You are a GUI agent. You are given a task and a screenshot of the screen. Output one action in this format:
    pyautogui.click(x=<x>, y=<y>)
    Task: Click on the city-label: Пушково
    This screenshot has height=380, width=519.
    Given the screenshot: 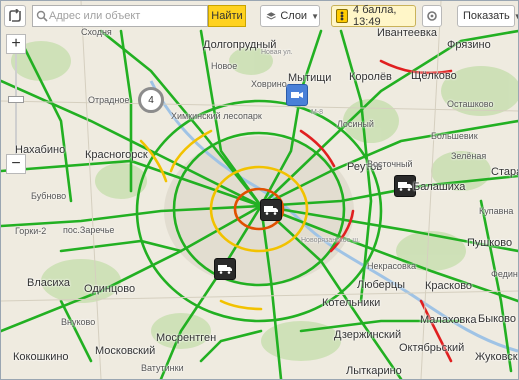 What is the action you would take?
    pyautogui.click(x=490, y=243)
    